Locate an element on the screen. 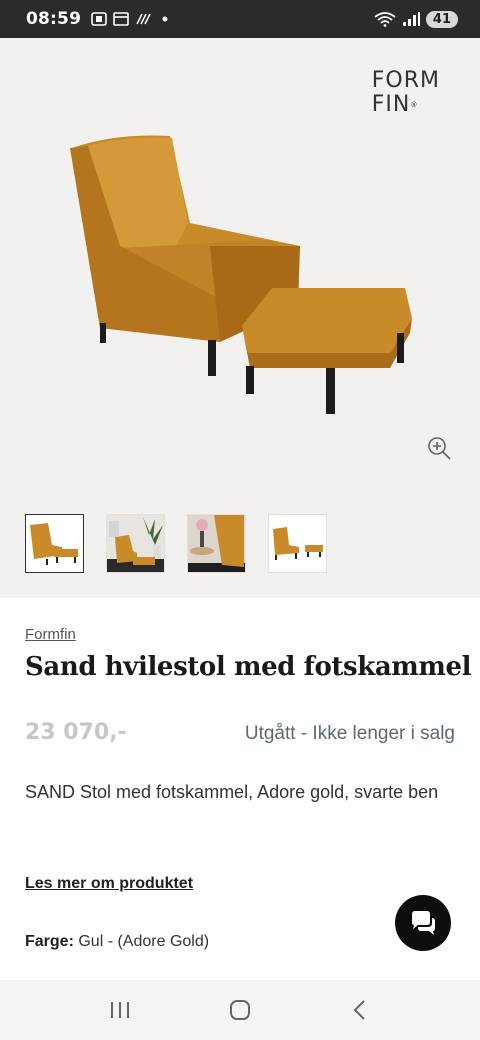 The image size is (480, 1040). battery-indicator: 41 is located at coordinates (441, 19).